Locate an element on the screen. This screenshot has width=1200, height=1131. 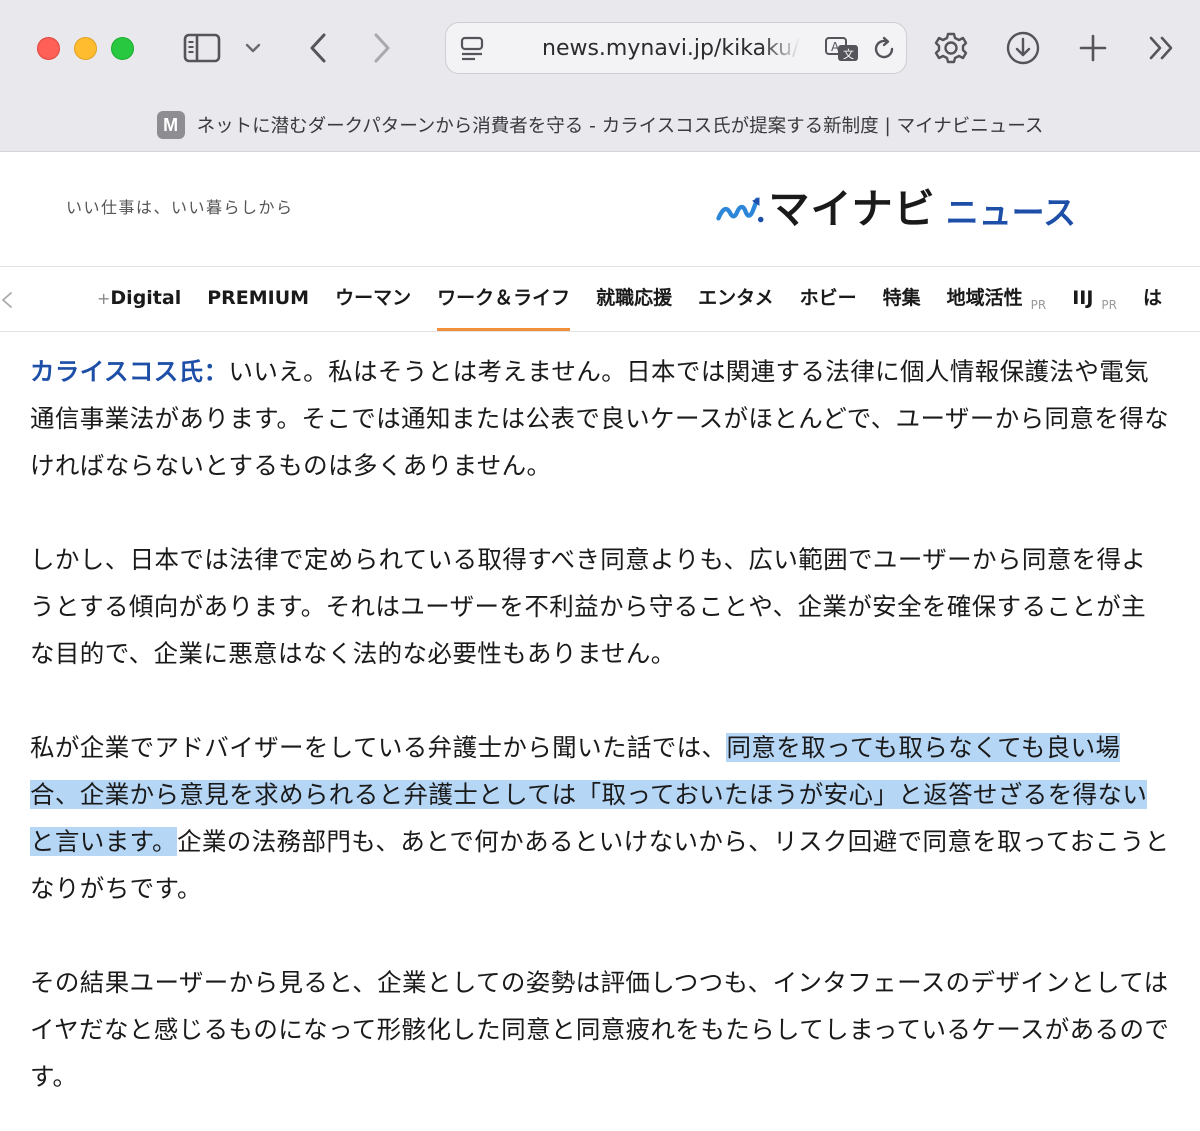
nav-item-truncated: は is located at coordinates (1152, 300).